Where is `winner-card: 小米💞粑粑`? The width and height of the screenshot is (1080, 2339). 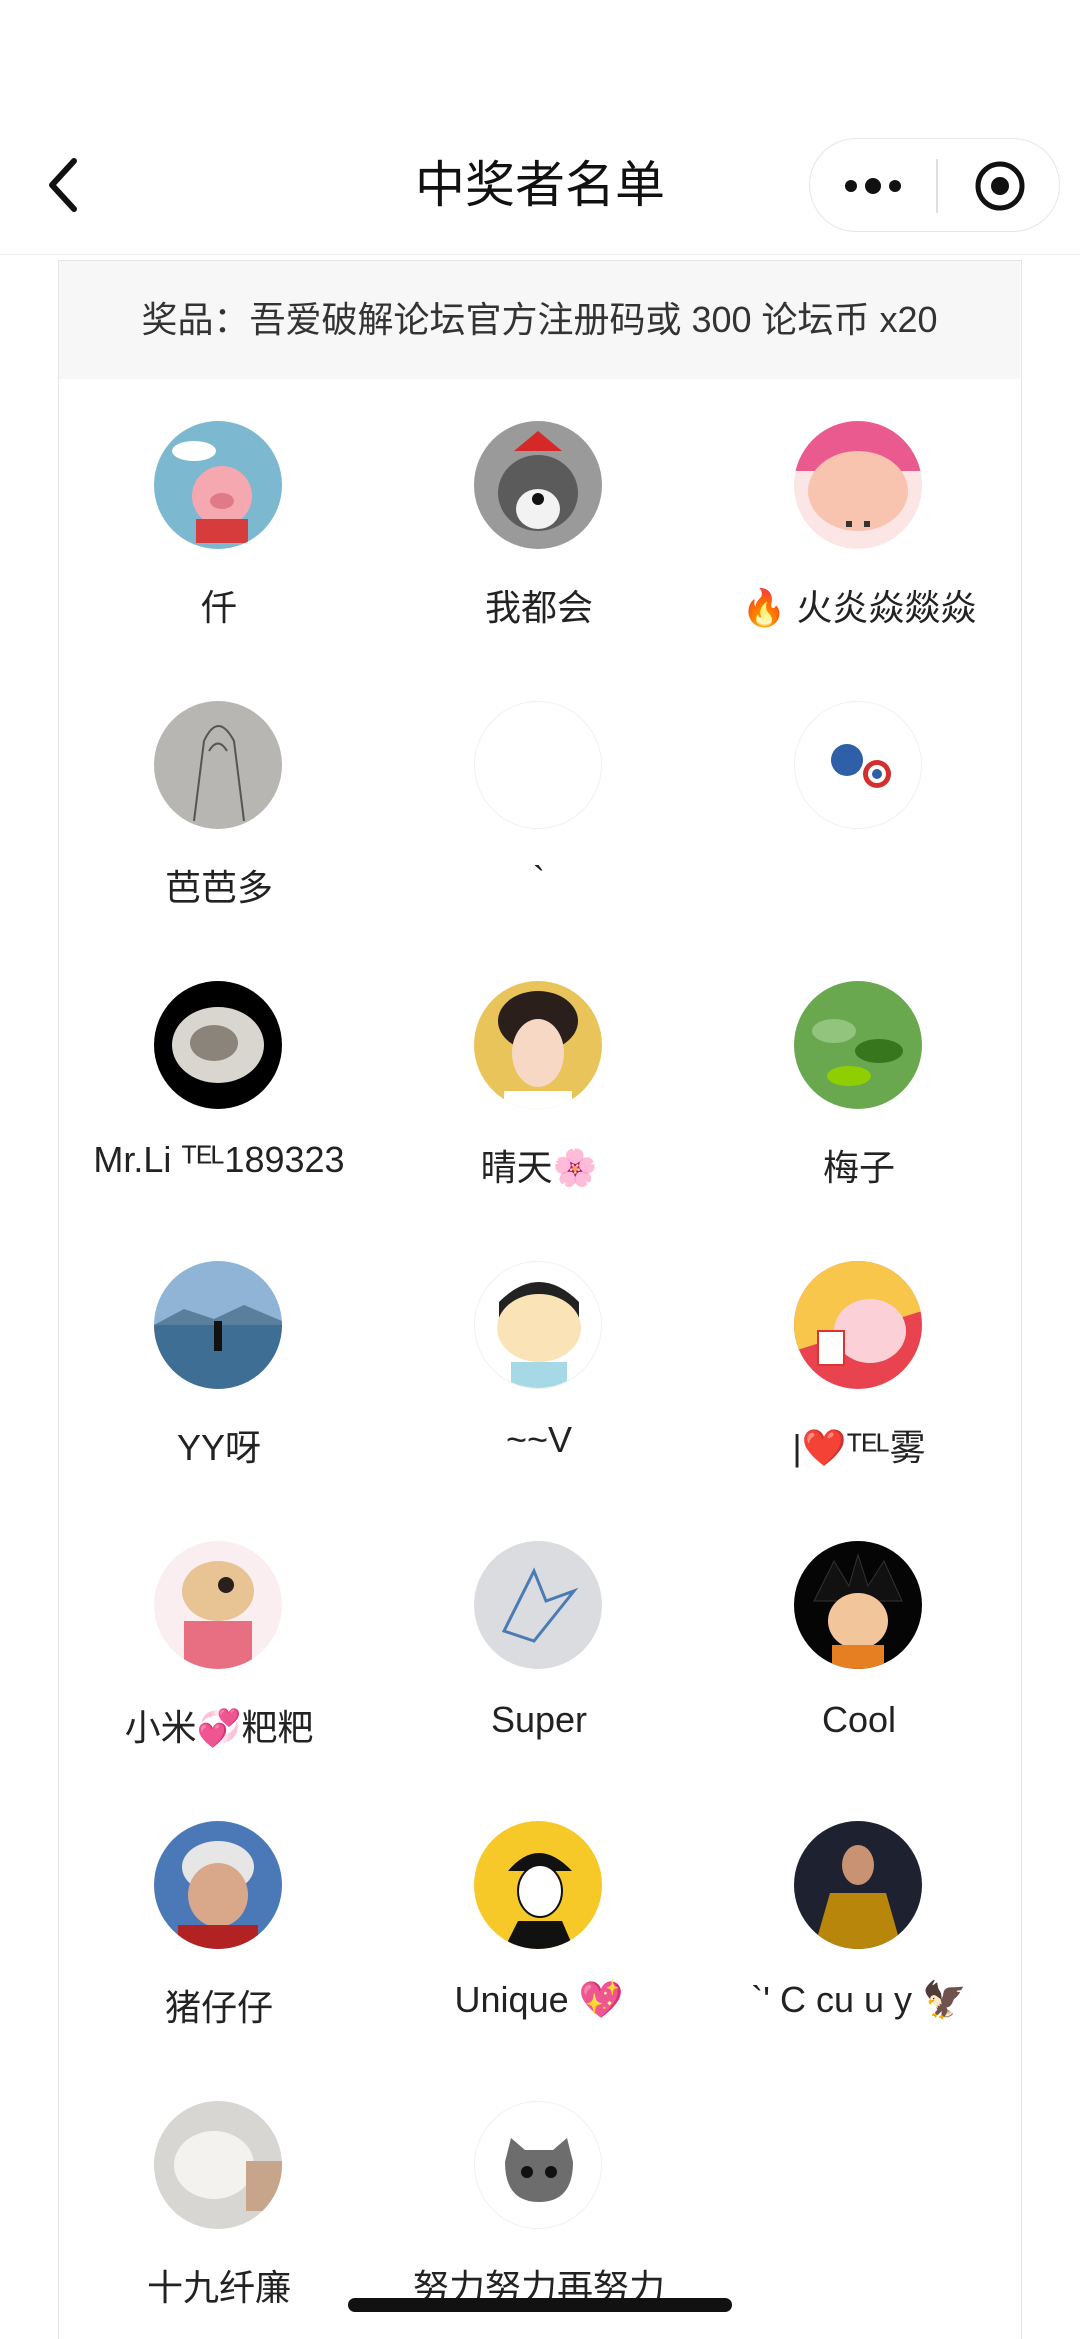 winner-card: 小米💞粑粑 is located at coordinates (219, 1639).